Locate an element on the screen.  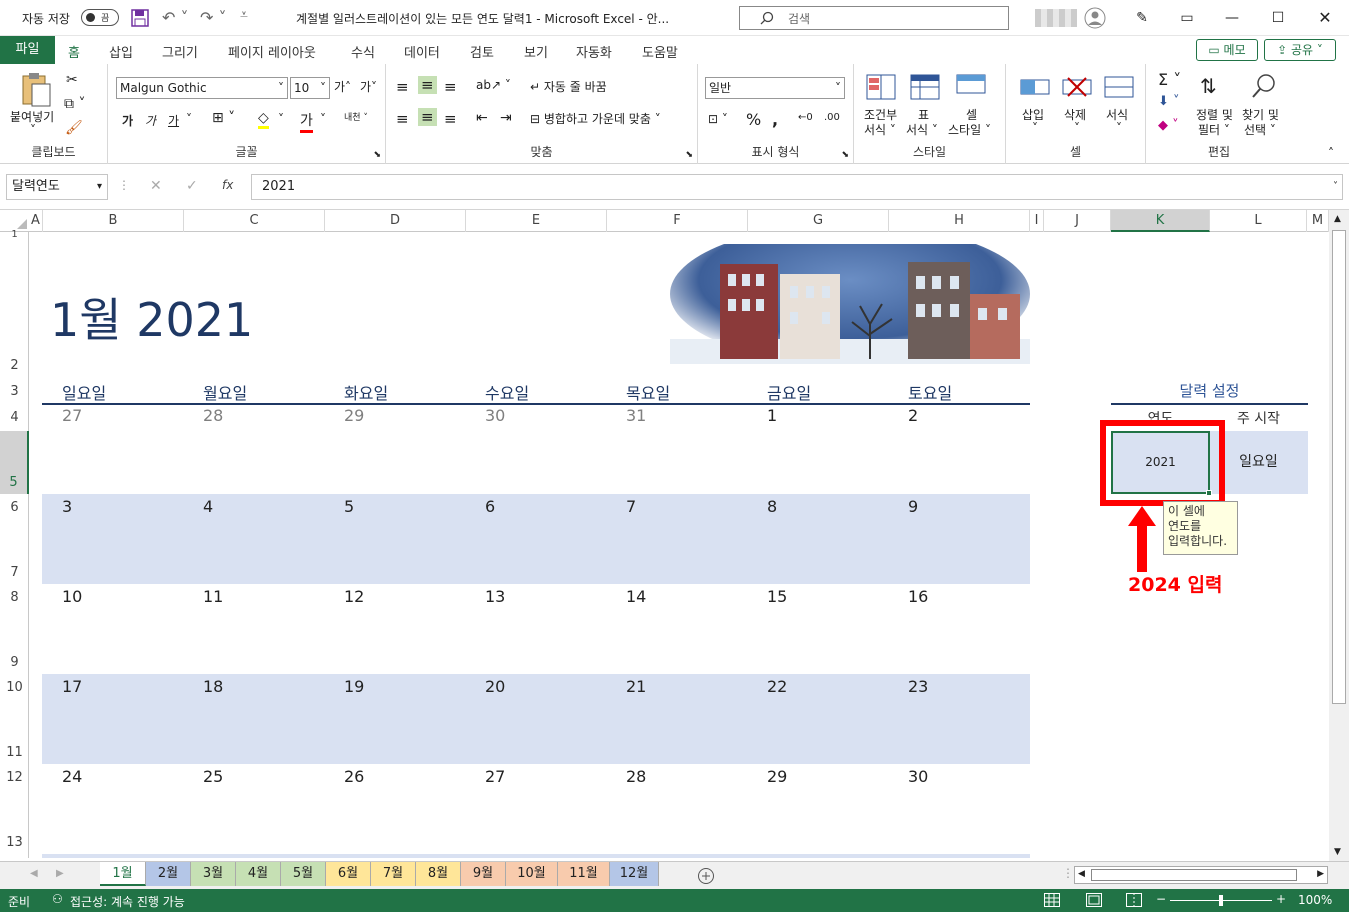
day-cell: 11 is located at coordinates (213, 596).